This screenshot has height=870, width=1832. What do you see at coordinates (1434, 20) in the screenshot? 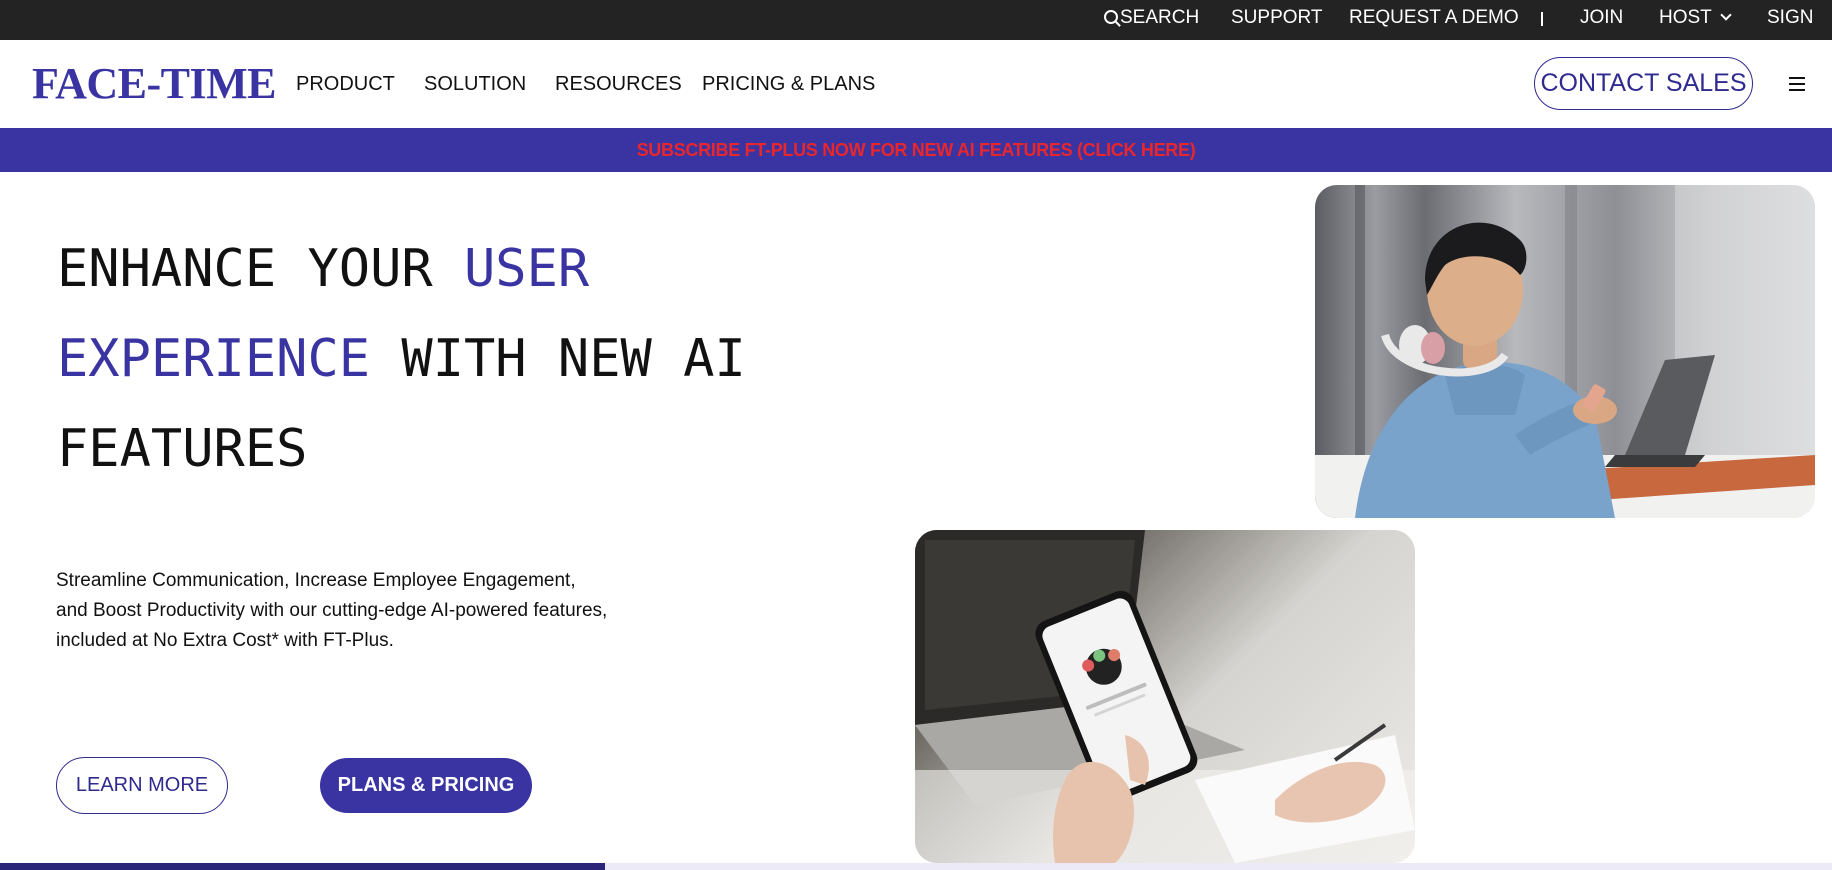
I see `request-demo-link: REQUEST A DEMO` at bounding box center [1434, 20].